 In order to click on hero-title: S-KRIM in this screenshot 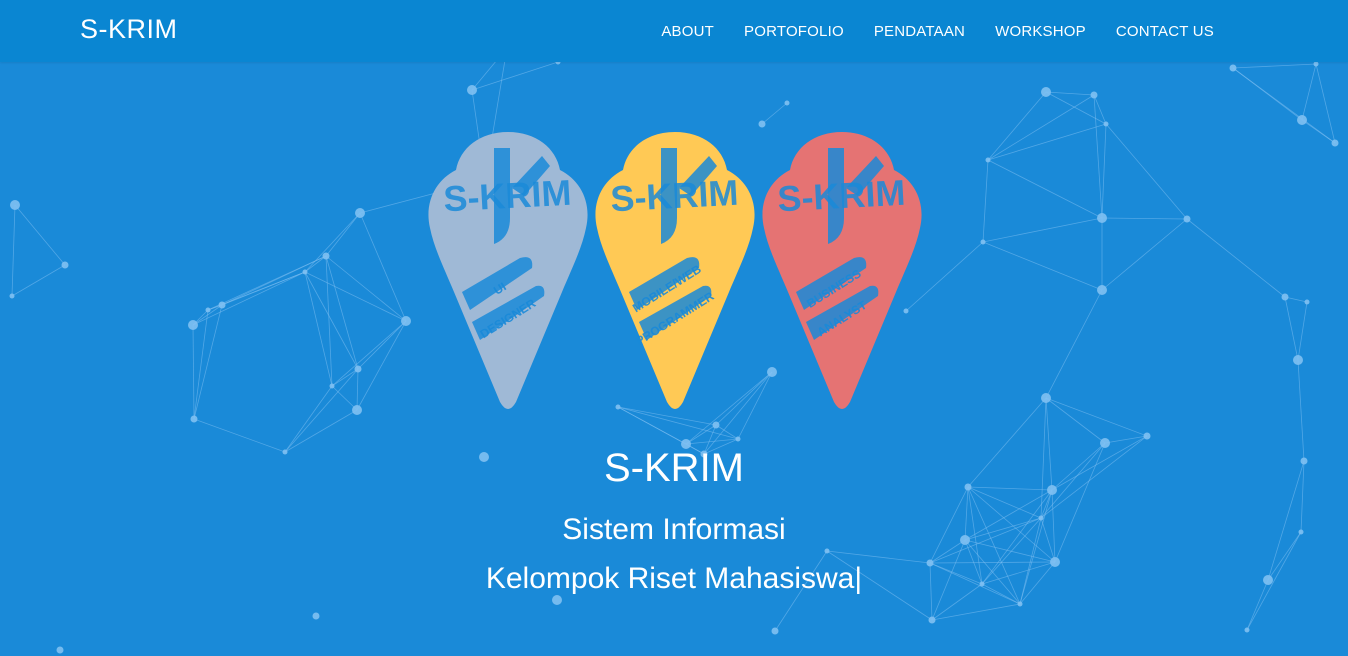, I will do `click(674, 468)`.